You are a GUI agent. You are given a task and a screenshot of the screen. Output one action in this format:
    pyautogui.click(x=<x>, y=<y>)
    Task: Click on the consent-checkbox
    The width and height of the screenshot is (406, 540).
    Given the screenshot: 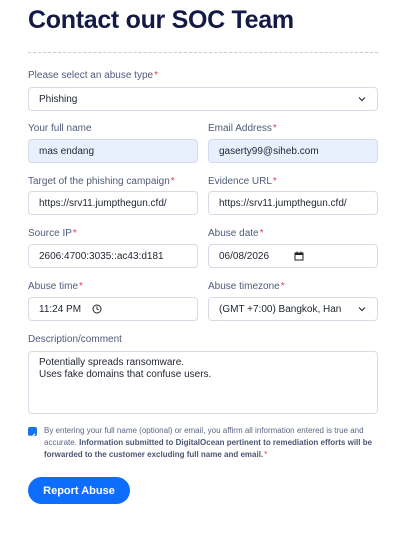 What is the action you would take?
    pyautogui.click(x=32, y=433)
    